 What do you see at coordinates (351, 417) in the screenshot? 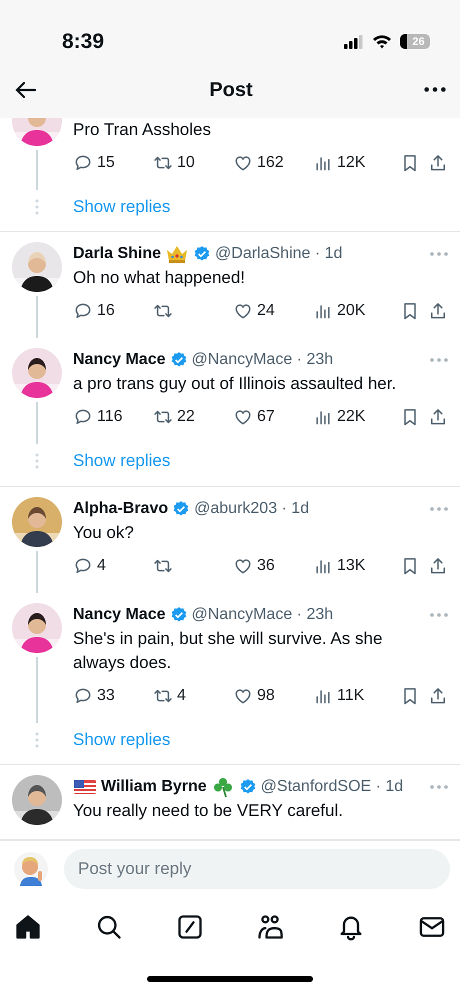
I see `action-count: 22K` at bounding box center [351, 417].